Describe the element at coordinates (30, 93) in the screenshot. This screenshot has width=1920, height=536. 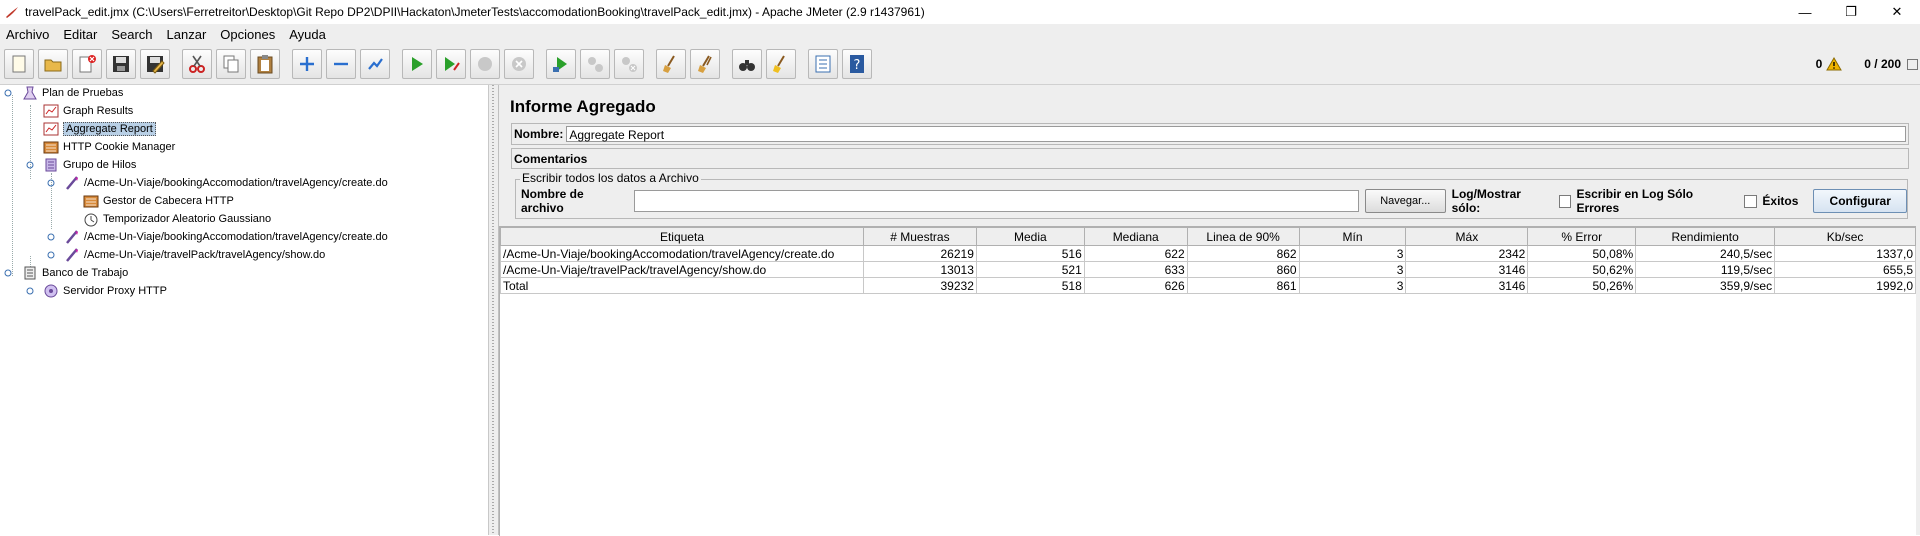
I see `test-plan-icon` at that location.